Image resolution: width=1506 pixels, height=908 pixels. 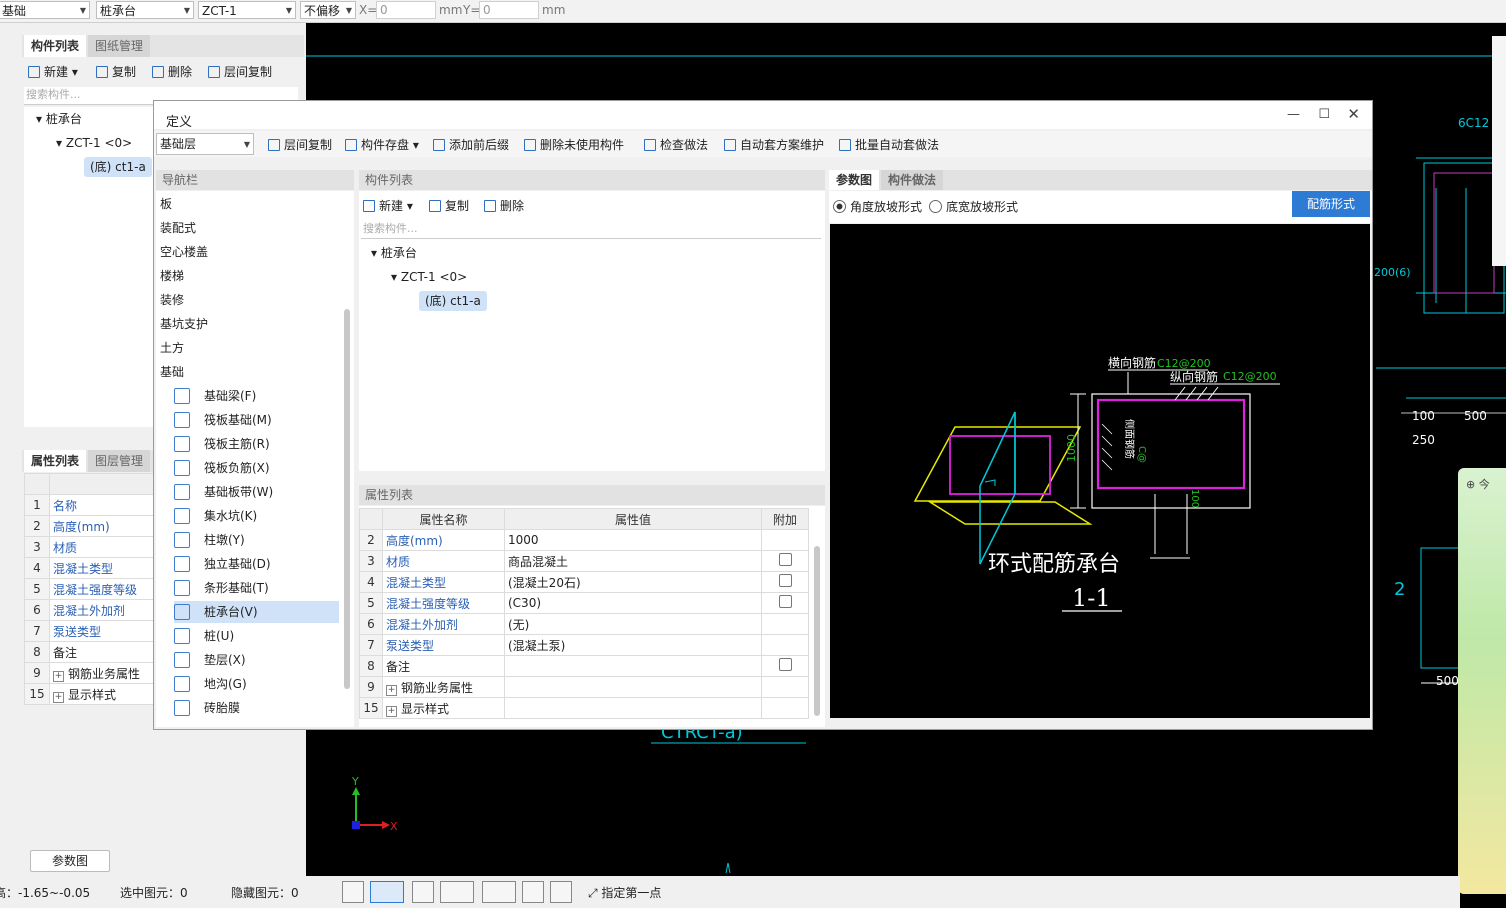 What do you see at coordinates (584, 561) in the screenshot?
I see `table-row: 3 材质 商品混凝土` at bounding box center [584, 561].